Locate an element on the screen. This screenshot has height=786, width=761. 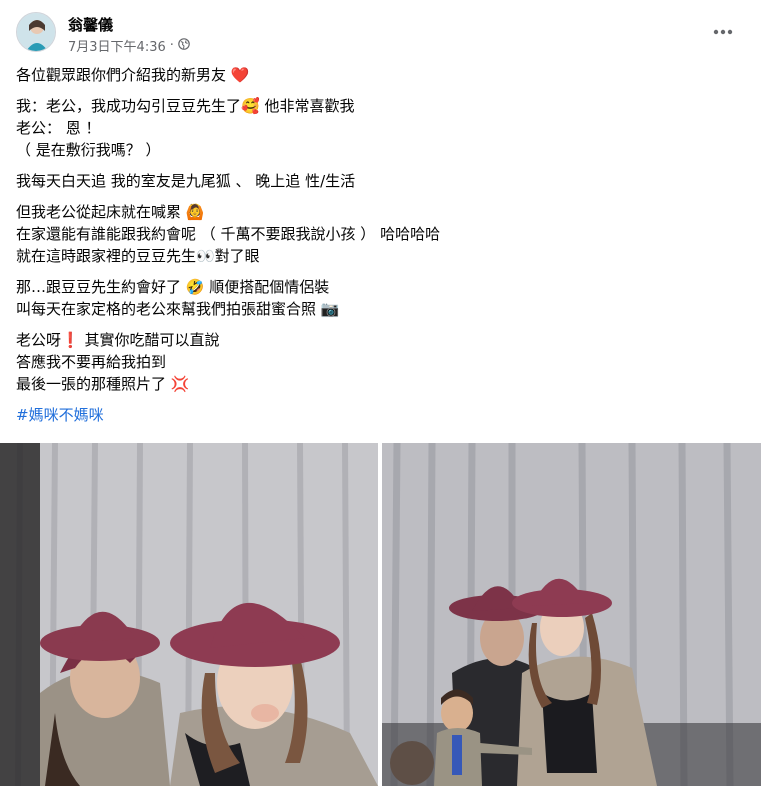
post-line: 在家還能有誰能跟我約會呢 （ 千萬不要跟我說小孩 ） 哈哈哈哈 is located at coordinates (228, 234).